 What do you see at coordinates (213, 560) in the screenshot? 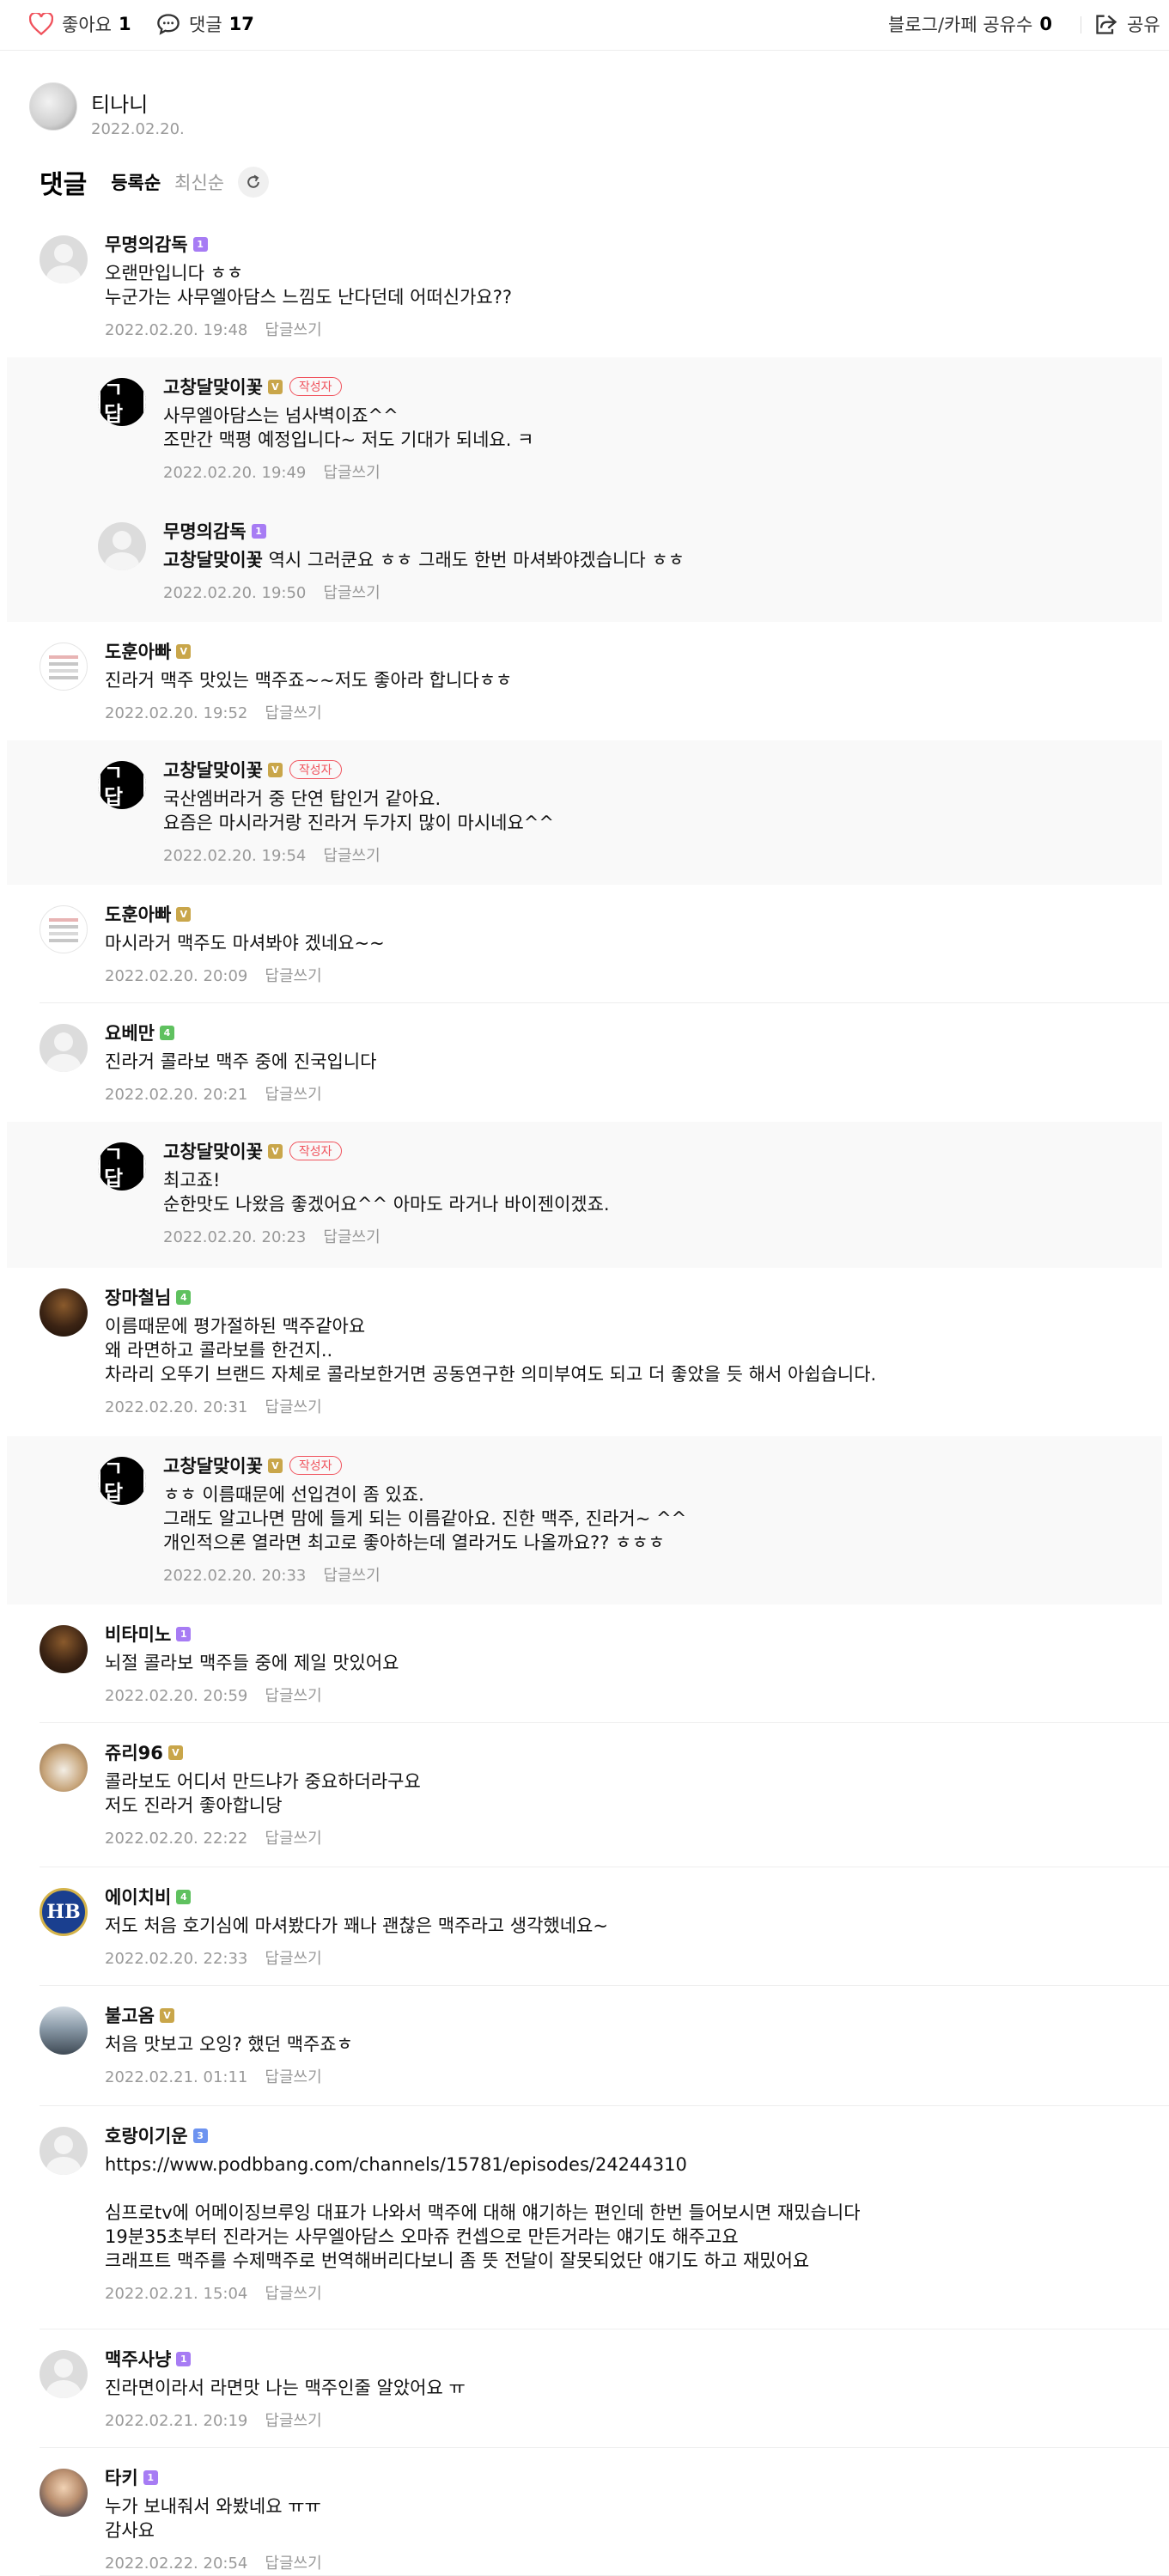
I see `mention-tag: 고창달맞이꽃` at bounding box center [213, 560].